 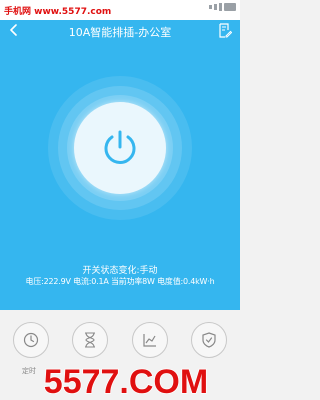 I want to click on status-icons, so click(x=222, y=7).